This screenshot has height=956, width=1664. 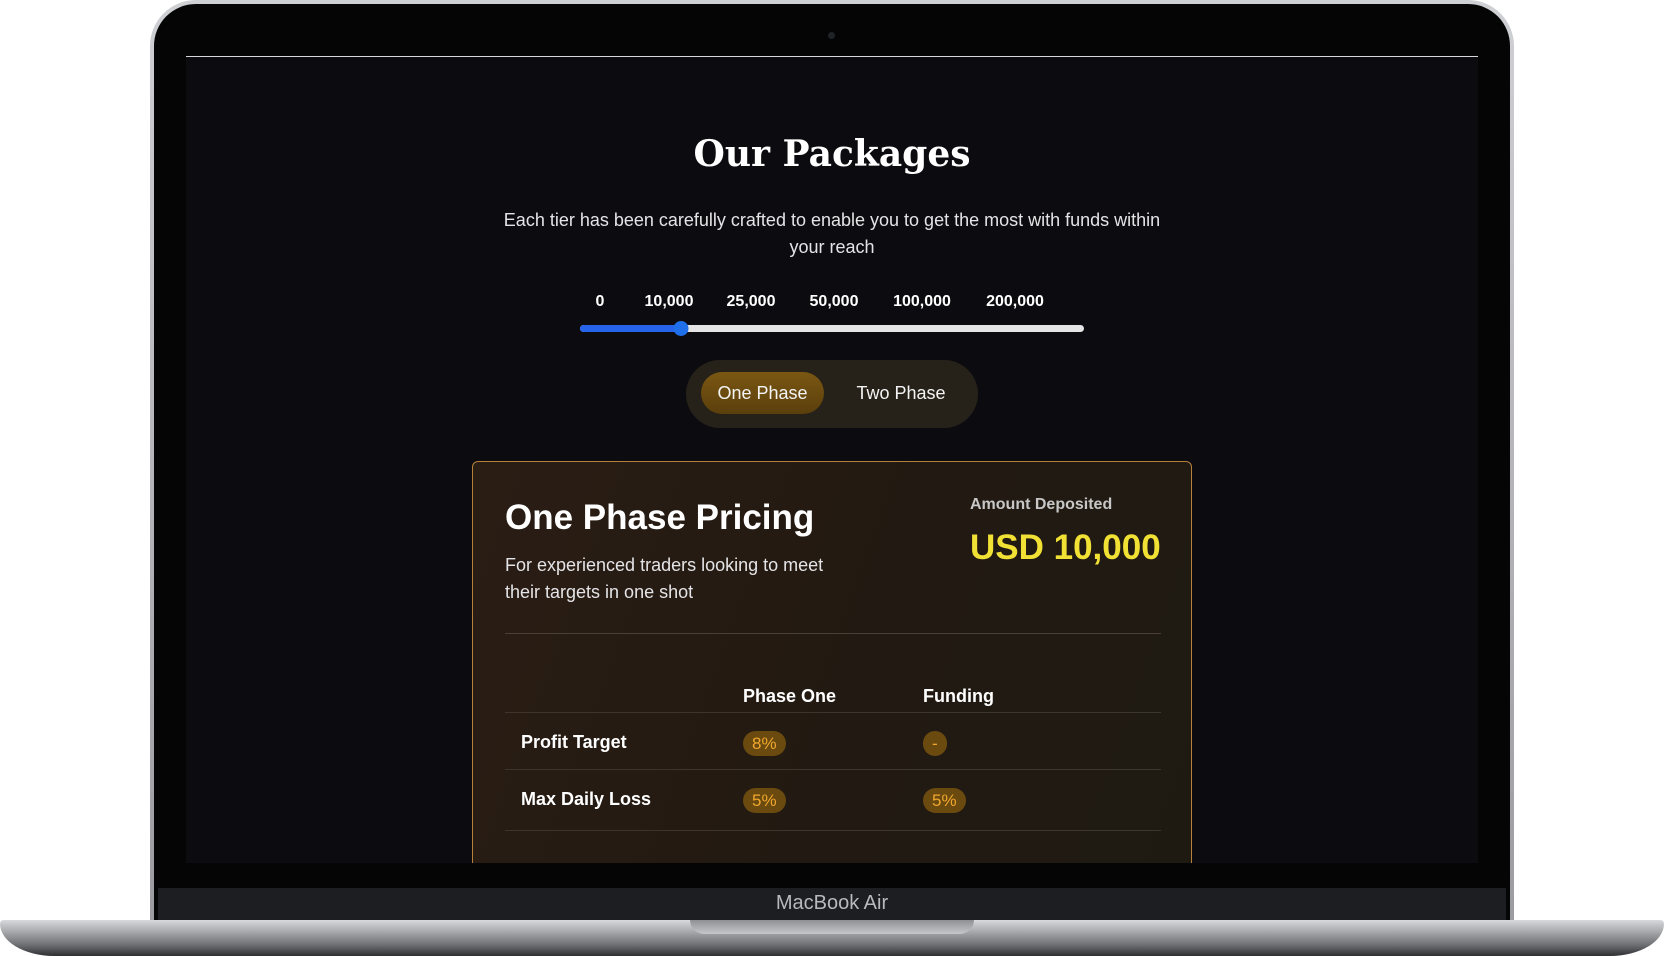 What do you see at coordinates (832, 394) in the screenshot?
I see `phase-toggle: One Phase Two Phase` at bounding box center [832, 394].